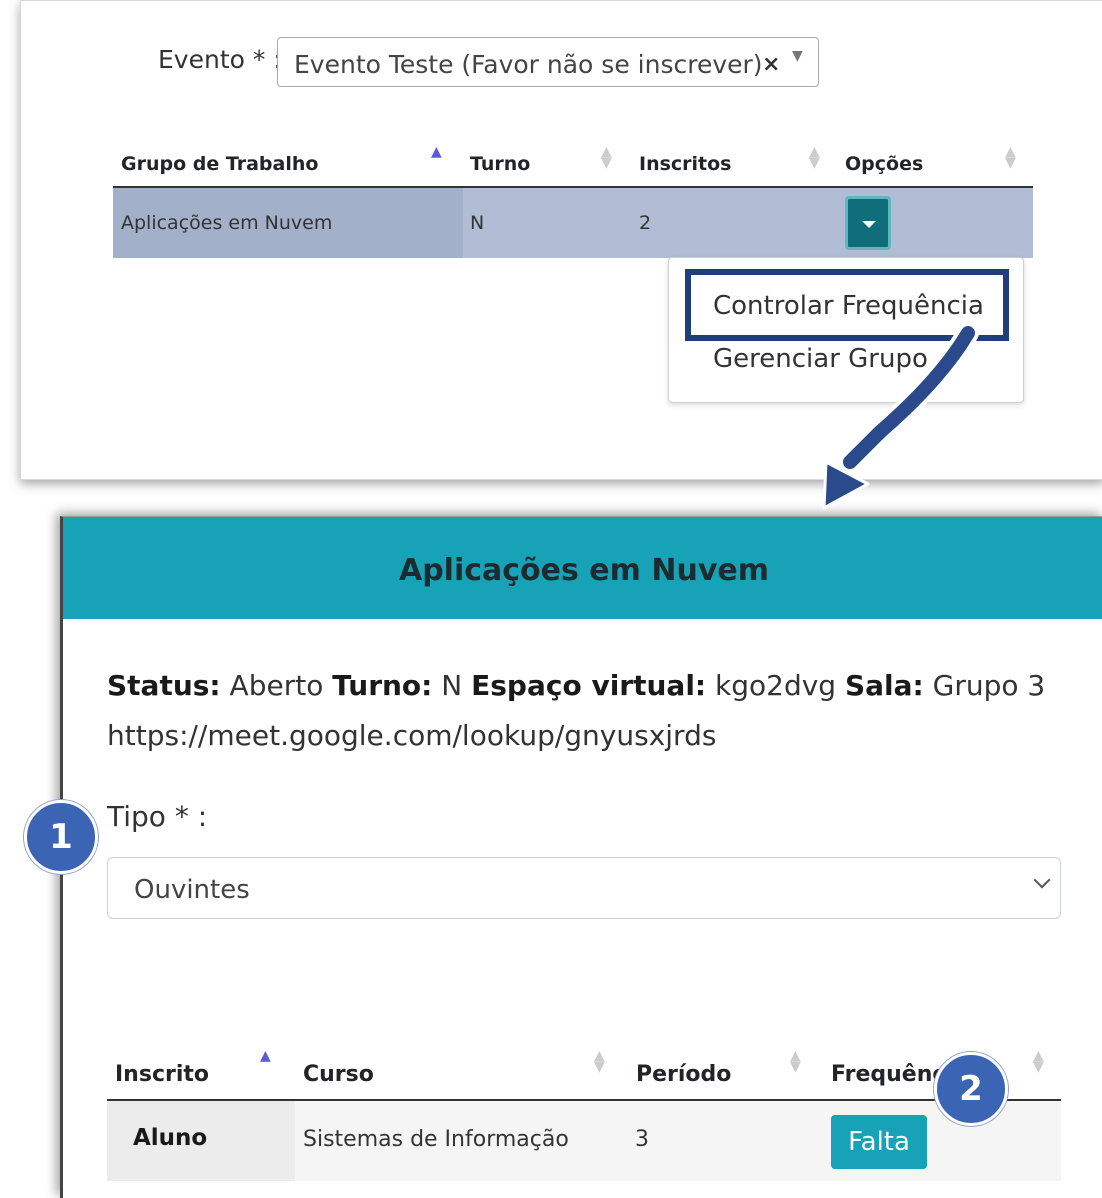 This screenshot has width=1102, height=1198. I want to click on column-header-inscritos: Inscritos, so click(685, 164).